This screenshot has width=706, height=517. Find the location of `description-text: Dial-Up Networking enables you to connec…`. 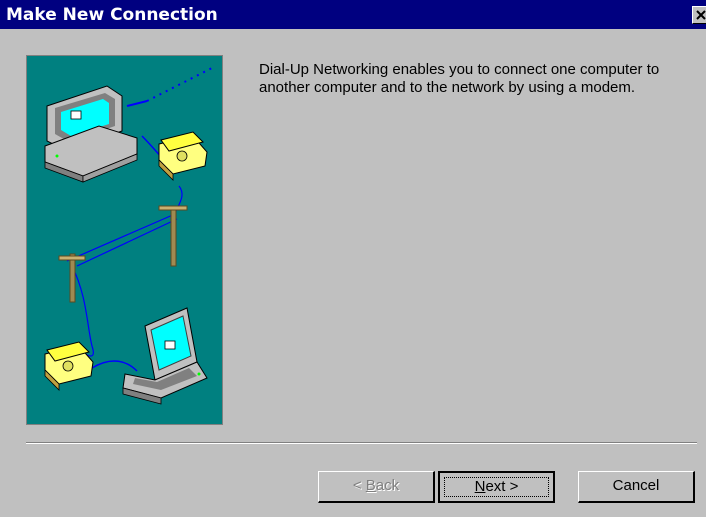

description-text: Dial-Up Networking enables you to connec… is located at coordinates (459, 78).